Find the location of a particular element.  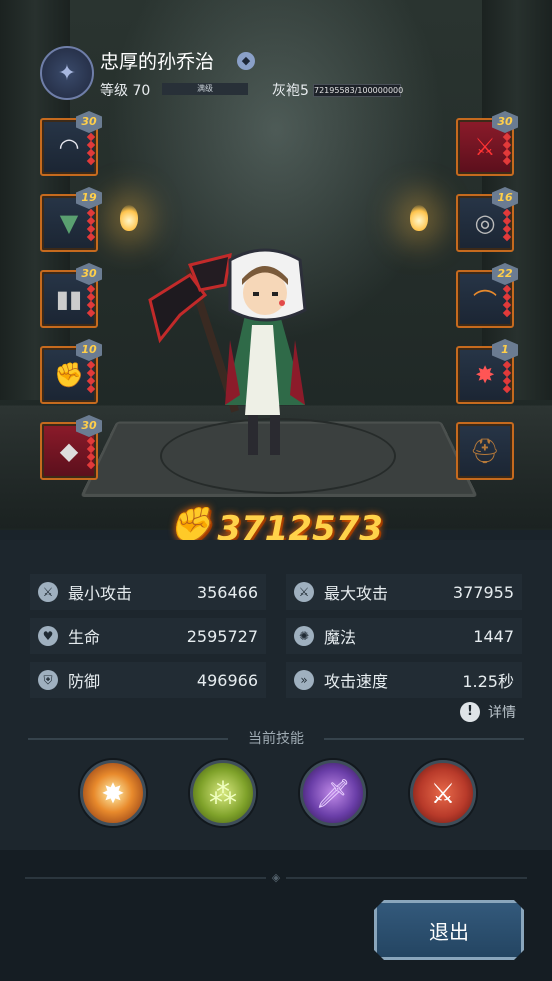

equip-slot-gauntlet: ✊ 10 is located at coordinates (71, 371).